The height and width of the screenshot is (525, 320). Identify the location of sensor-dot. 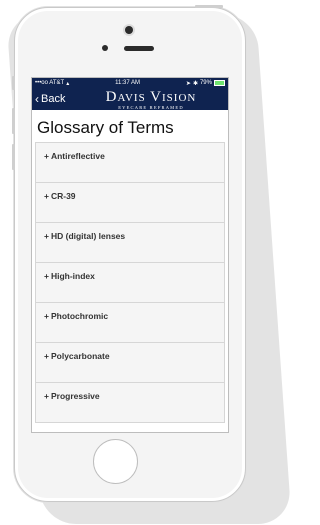
(105, 48).